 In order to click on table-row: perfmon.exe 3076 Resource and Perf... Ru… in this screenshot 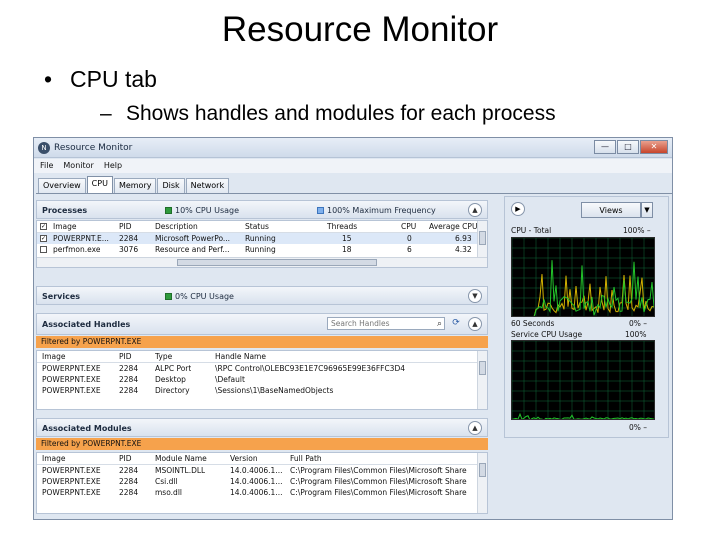, I will do `click(262, 249)`.